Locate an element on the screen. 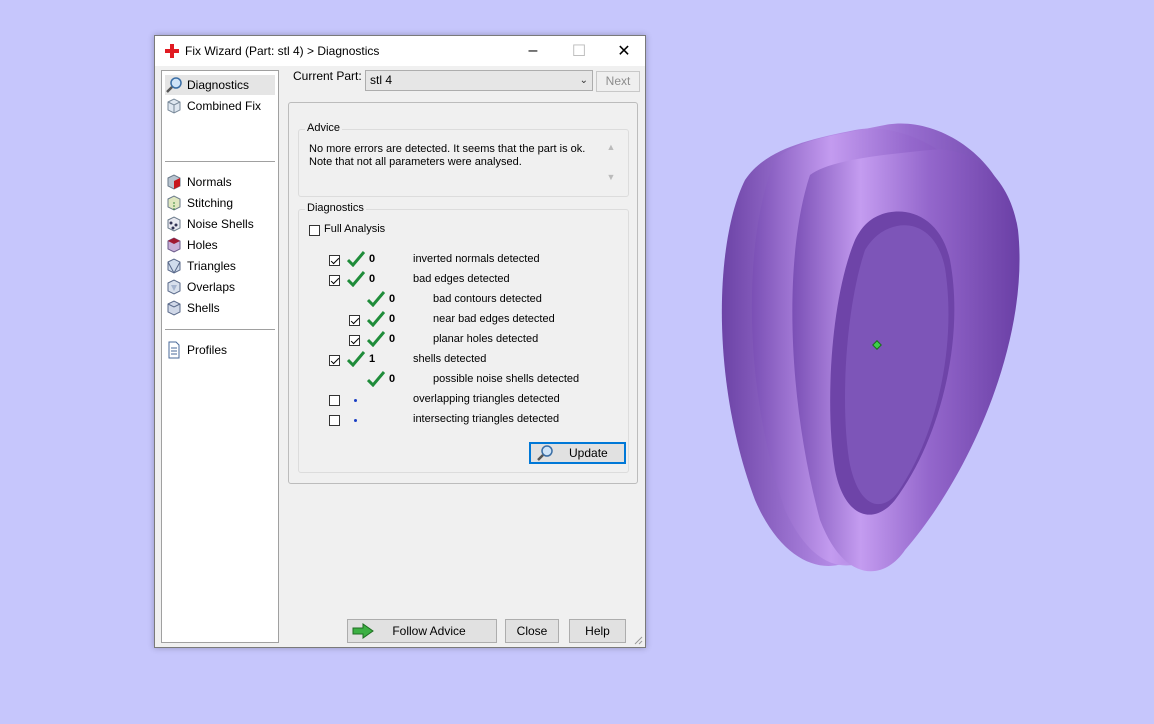  sidebar-item-label: Normals is located at coordinates (209, 182).